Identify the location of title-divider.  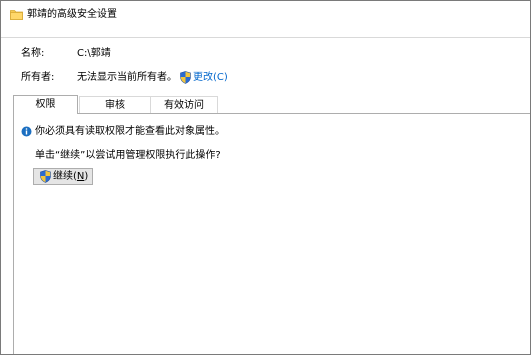
(265, 37).